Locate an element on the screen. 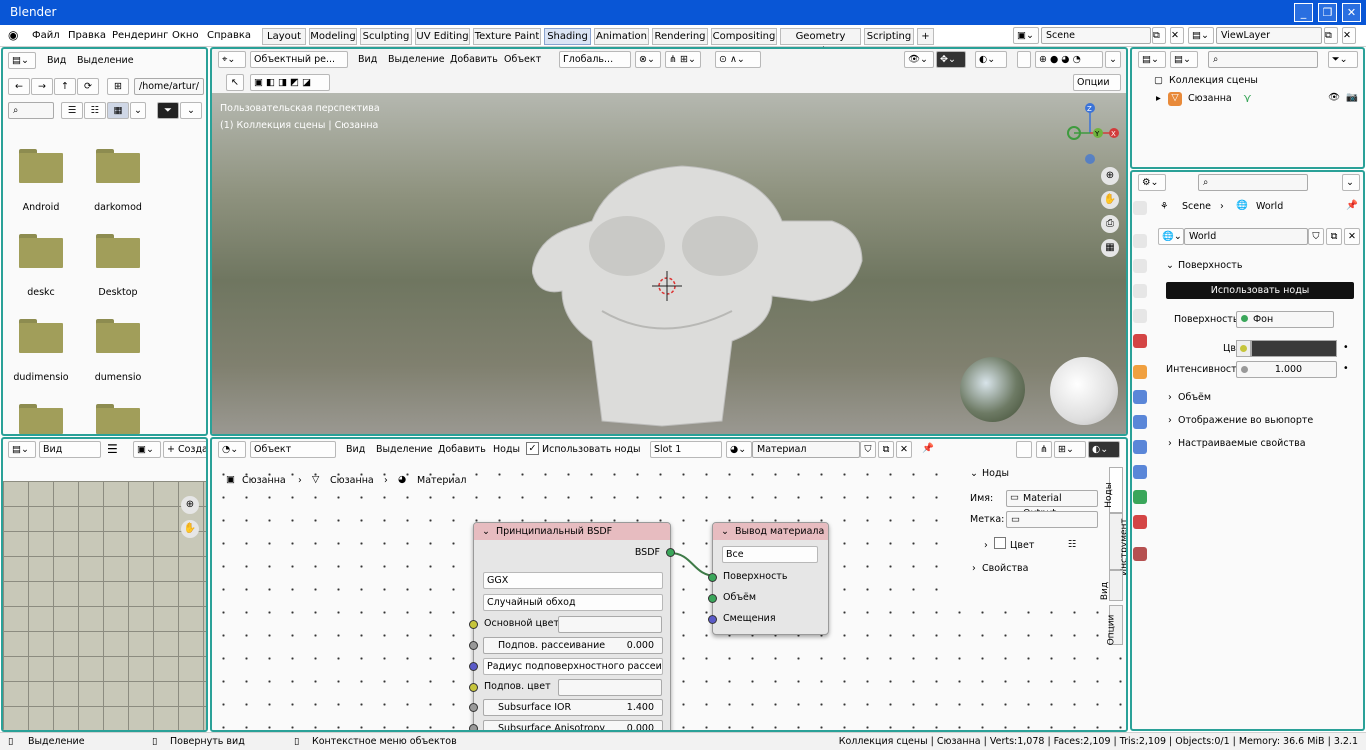  tool-tab-icon is located at coordinates (1140, 208).